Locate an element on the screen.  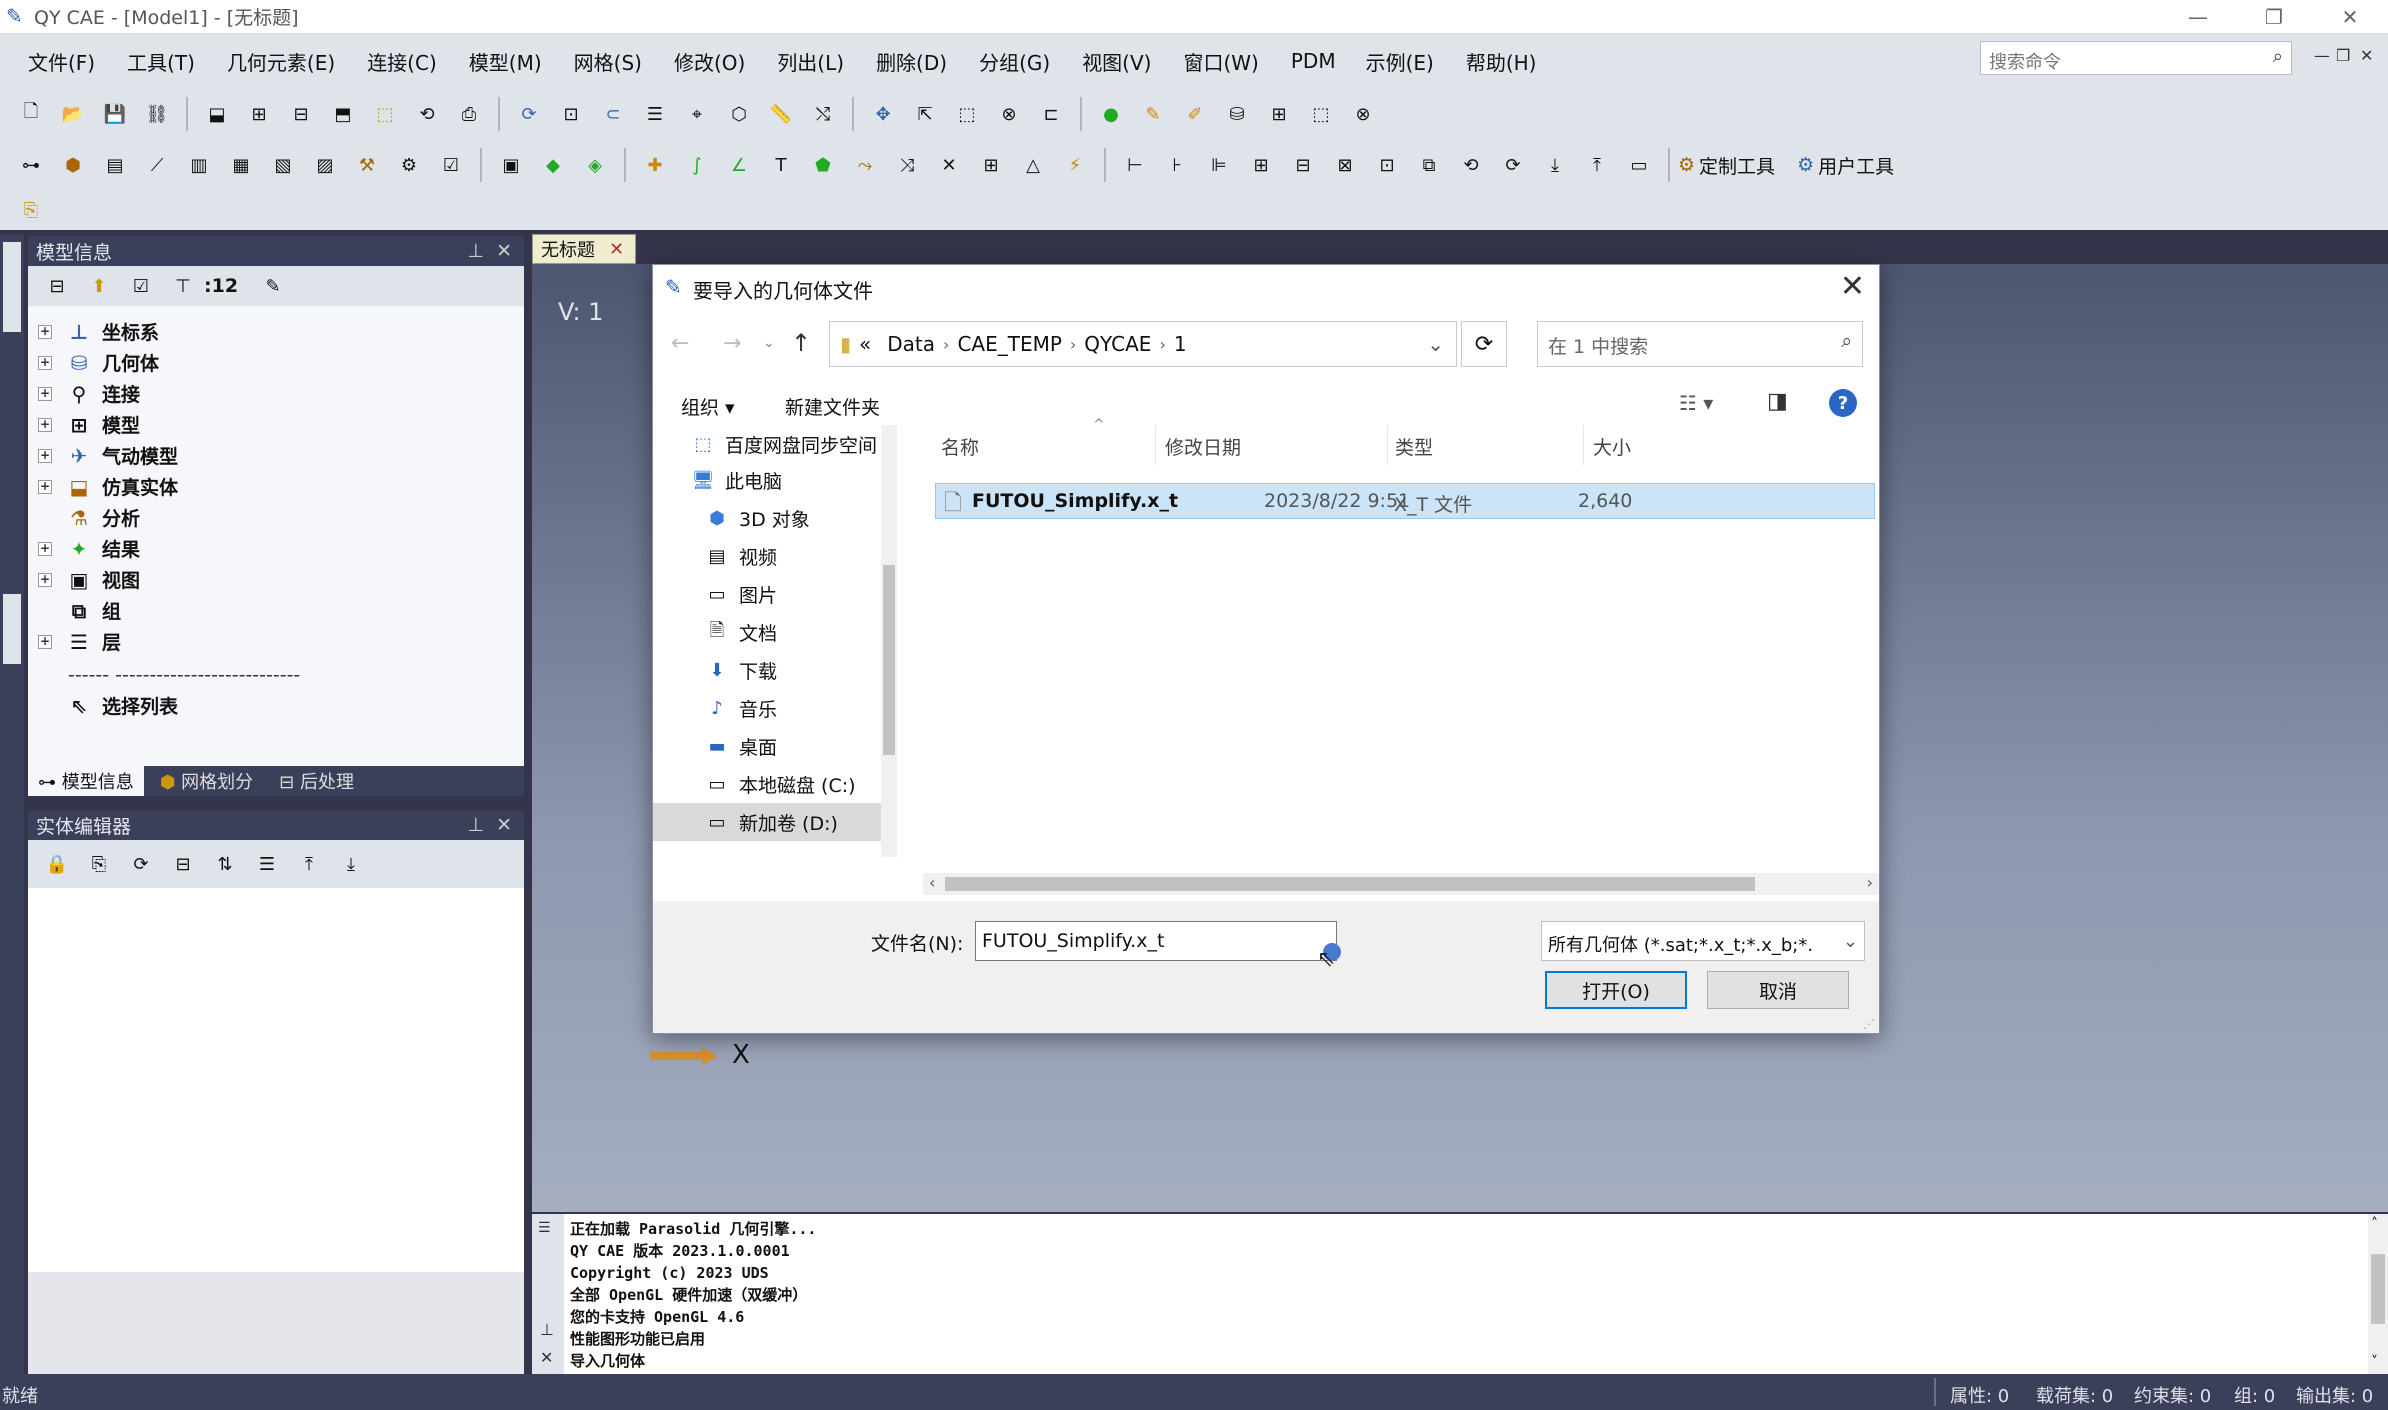
pen-dropdown-icon: ✎ is located at coordinates (273, 286).